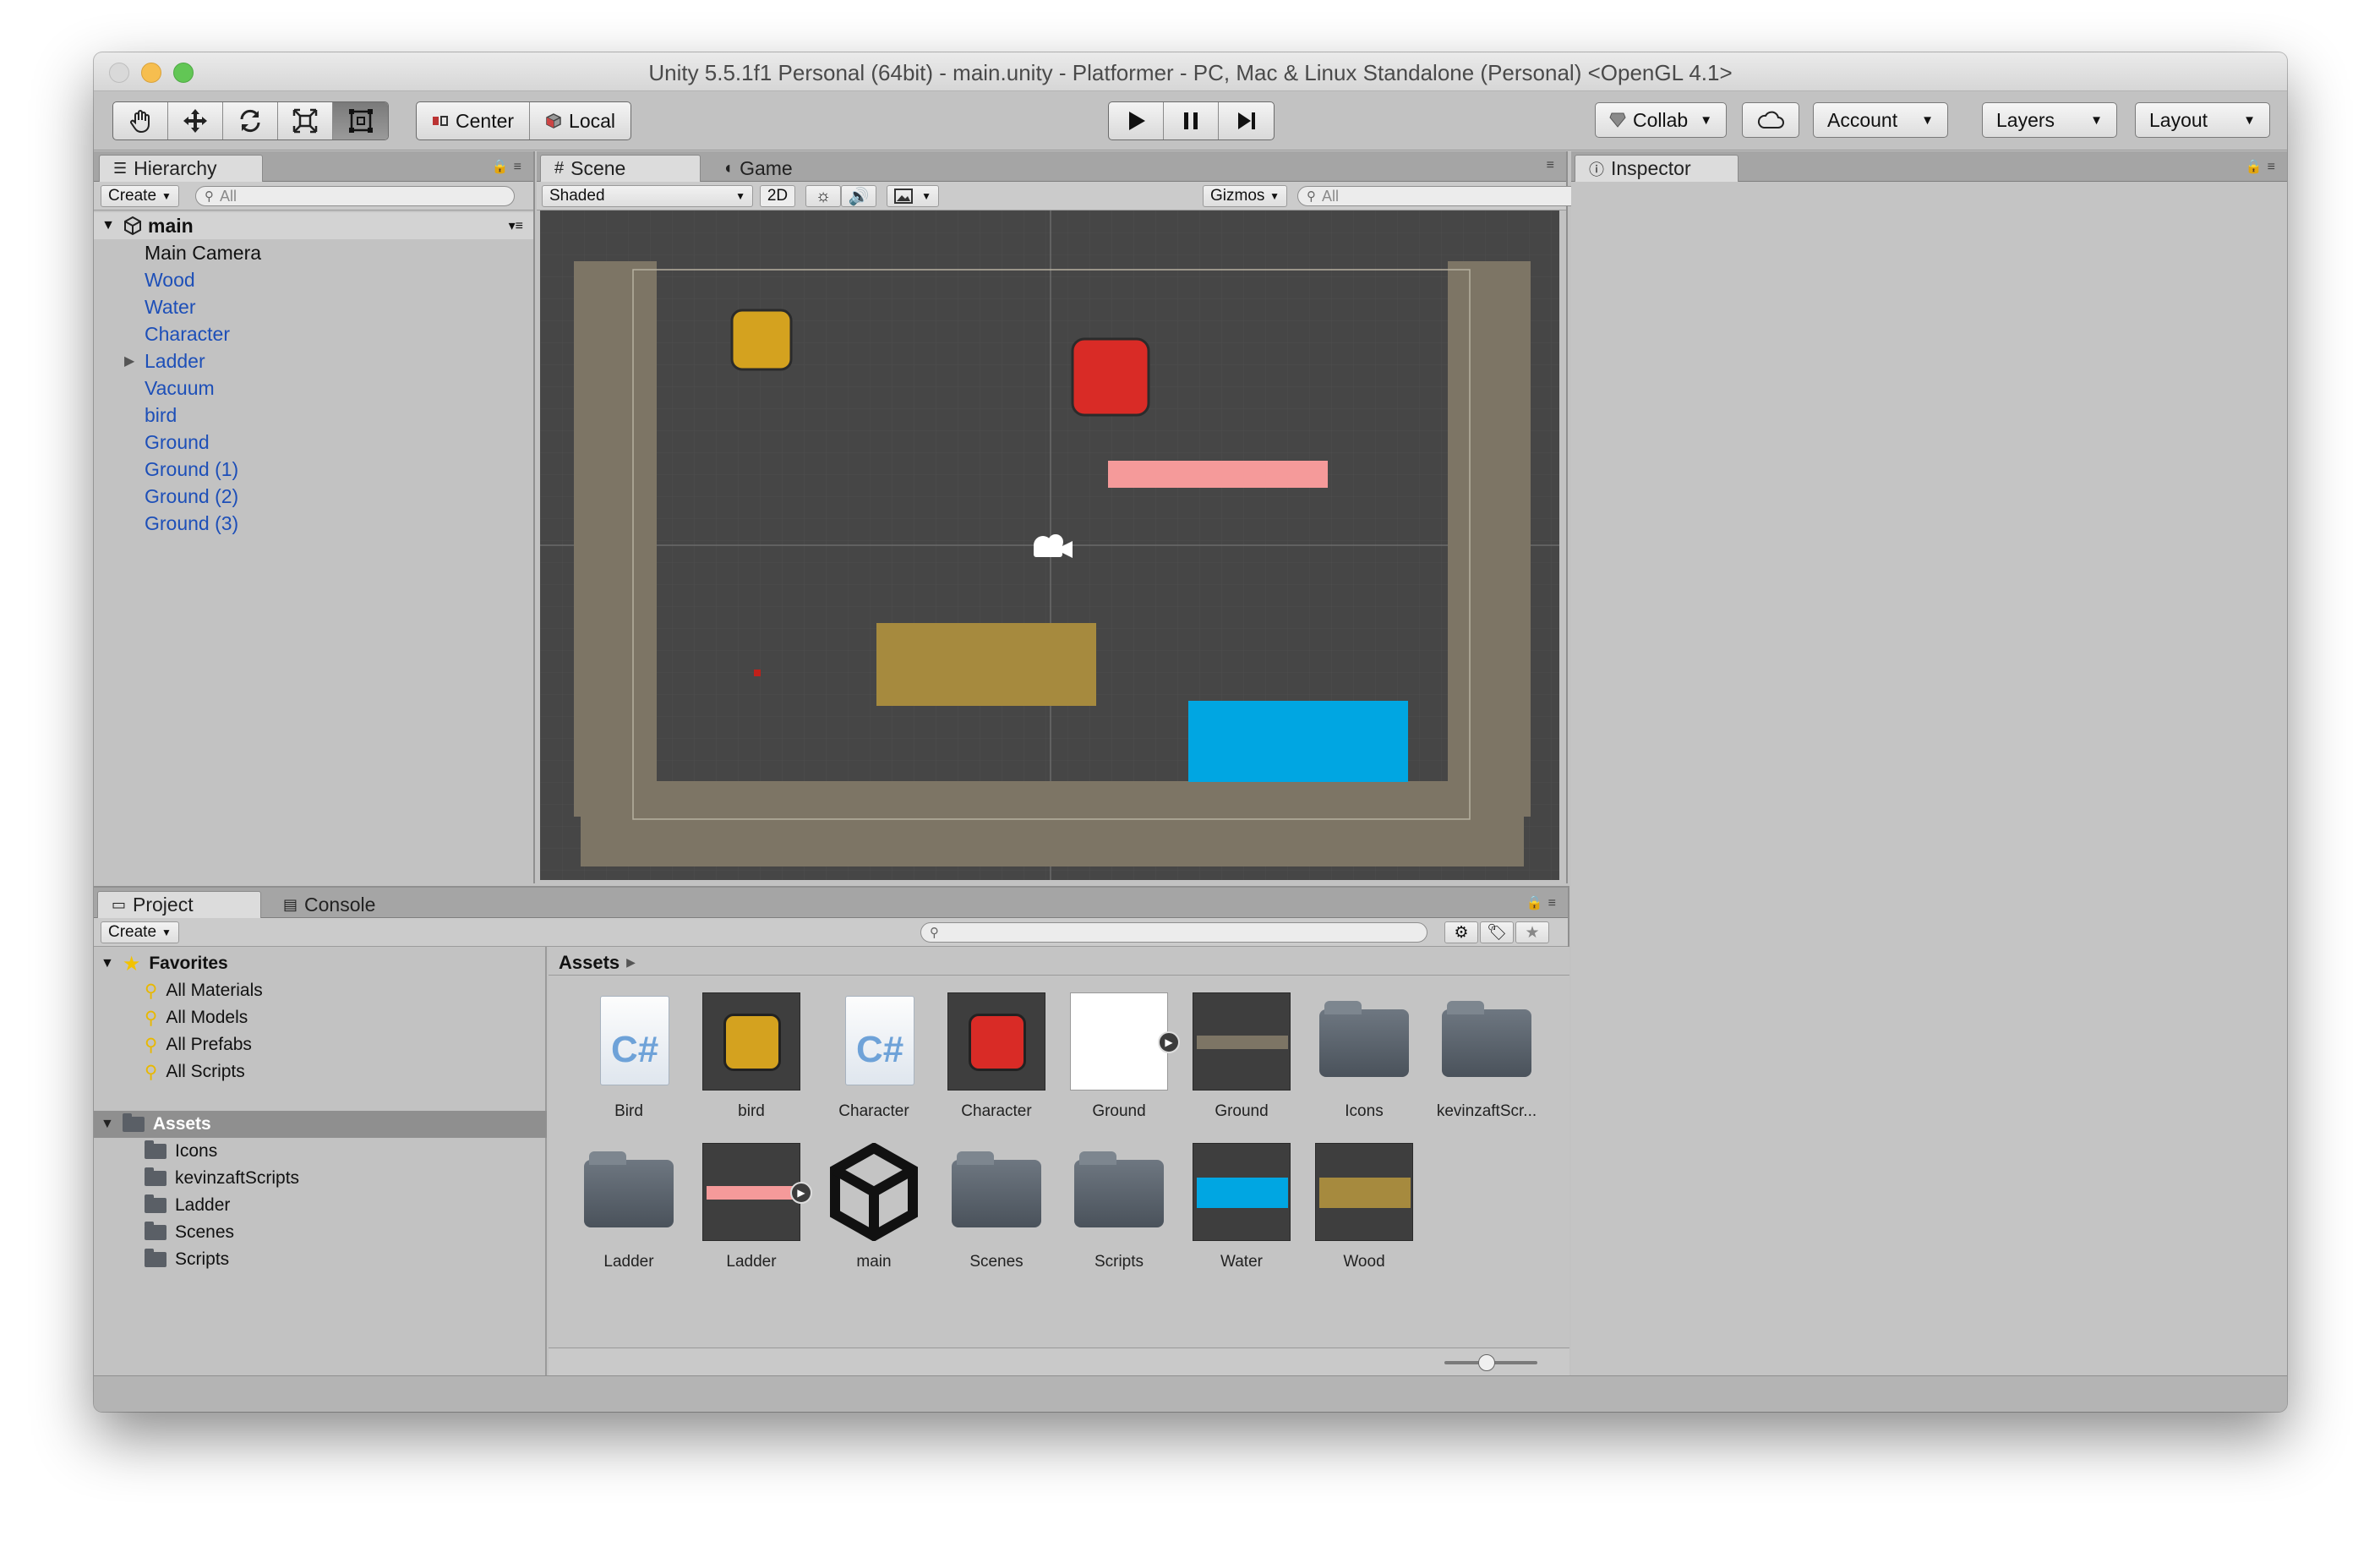 Image resolution: width=2380 pixels, height=1547 pixels. I want to click on tab-inspector: ⓘ Inspector, so click(1657, 168).